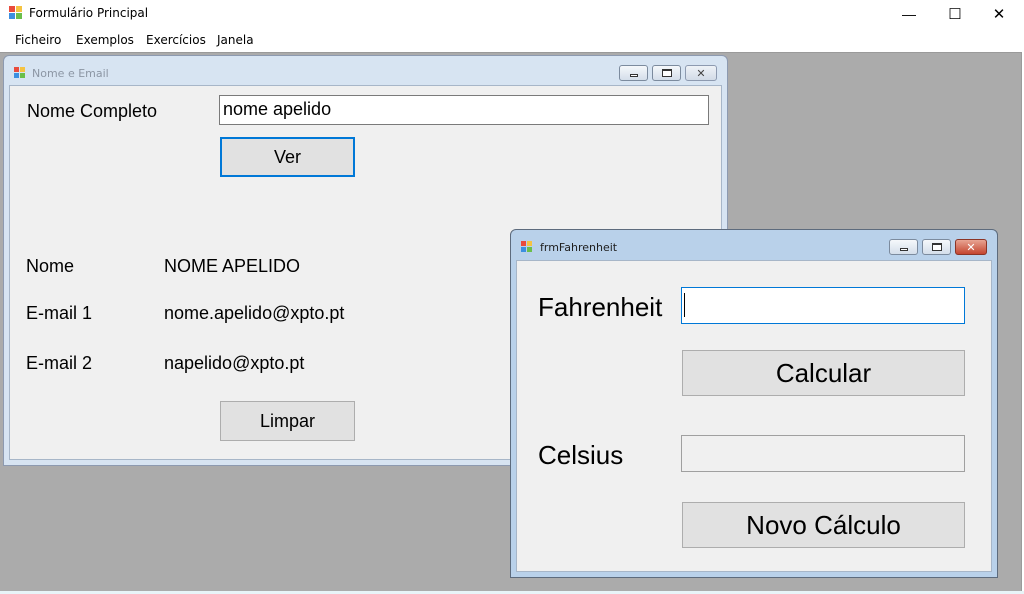 Image resolution: width=1024 pixels, height=594 pixels. What do you see at coordinates (59, 313) in the screenshot?
I see `email1-label: E-mail 1` at bounding box center [59, 313].